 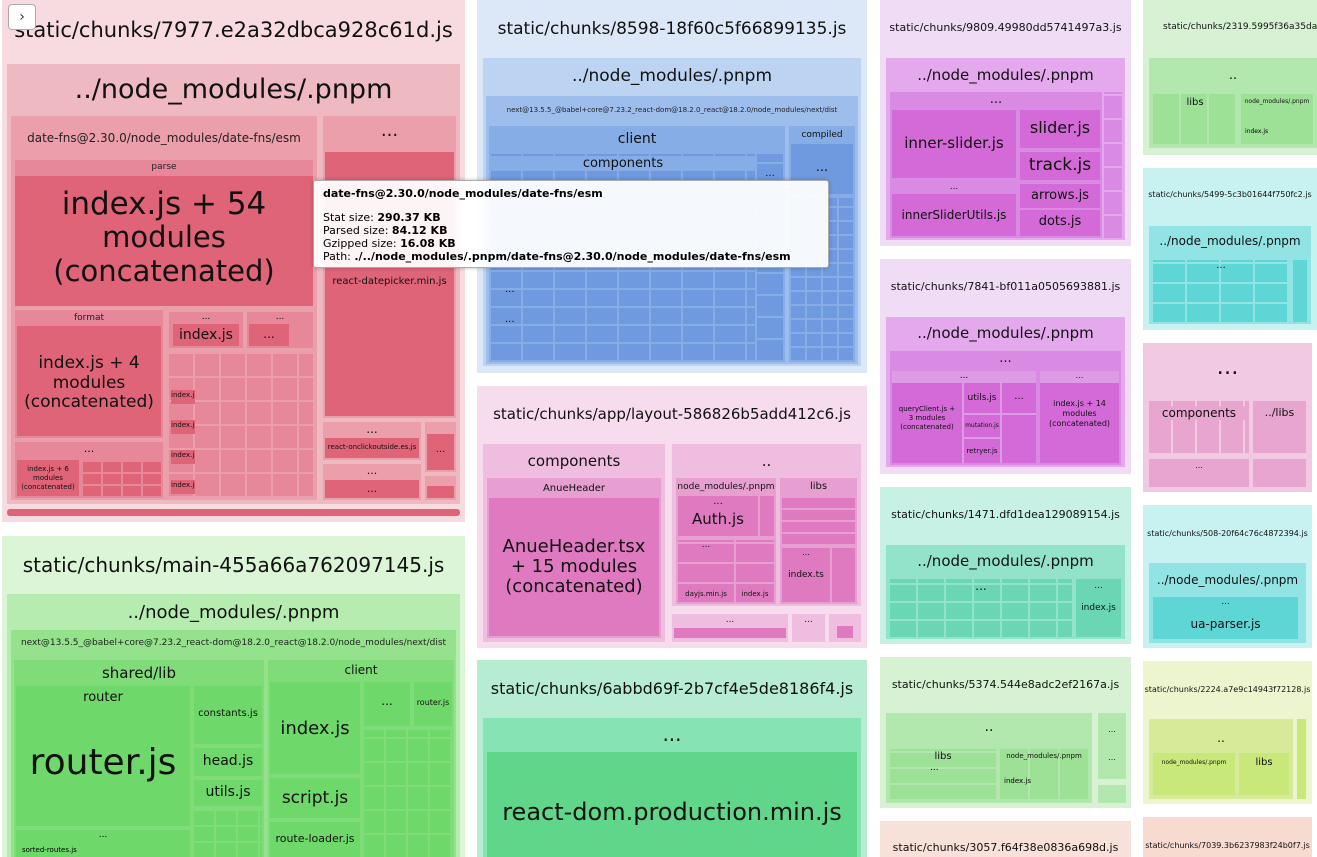 I want to click on route-loader-module: route-loader.js, so click(x=315, y=839).